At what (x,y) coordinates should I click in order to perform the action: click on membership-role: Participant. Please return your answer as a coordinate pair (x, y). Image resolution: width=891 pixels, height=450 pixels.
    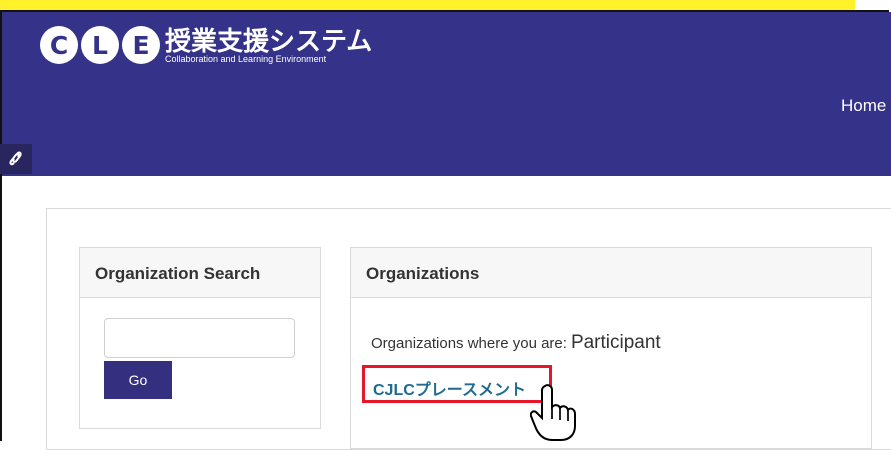
    Looking at the image, I should click on (615, 342).